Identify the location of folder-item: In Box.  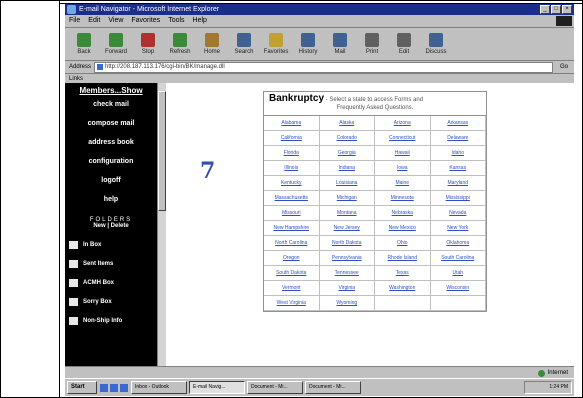
(111, 244).